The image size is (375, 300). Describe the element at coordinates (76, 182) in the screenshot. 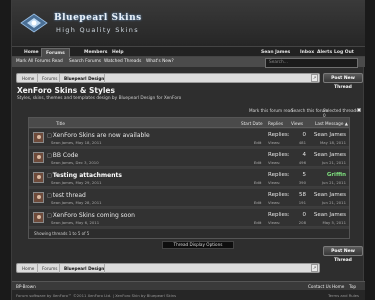

I see `thread-meta: Sean James, May 29, 2011` at that location.